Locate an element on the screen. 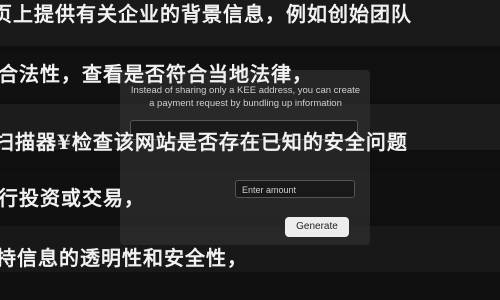  overlay-text-line-4: 行投资或交易， is located at coordinates (72, 198).